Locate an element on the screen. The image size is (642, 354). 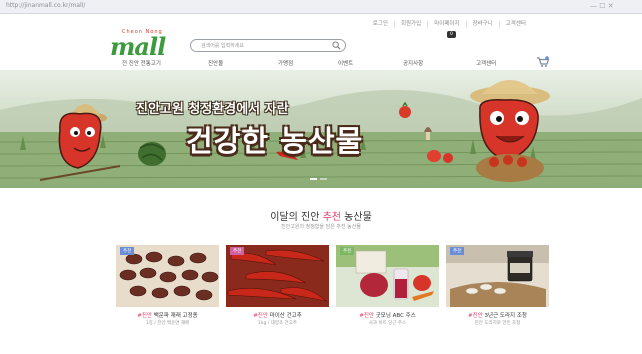
search-input: 검색어를 입력하세요 is located at coordinates (222, 45).